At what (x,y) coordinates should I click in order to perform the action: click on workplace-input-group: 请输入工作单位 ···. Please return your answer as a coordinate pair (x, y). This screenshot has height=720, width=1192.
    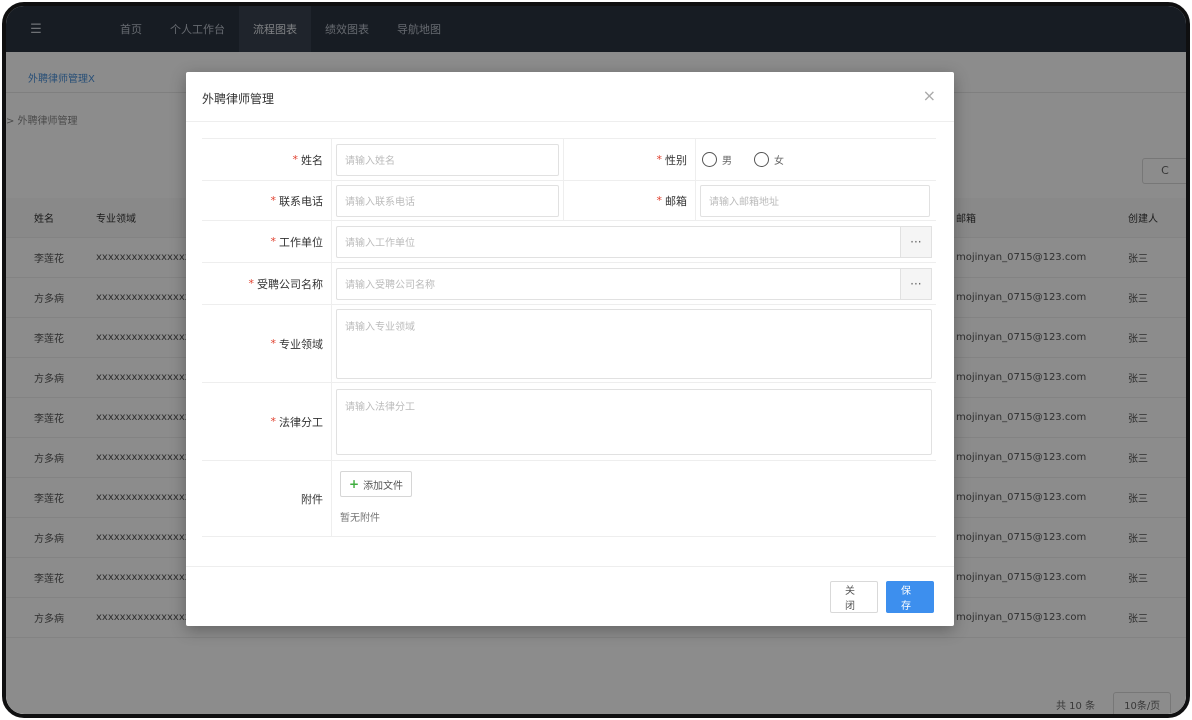
    Looking at the image, I should click on (634, 241).